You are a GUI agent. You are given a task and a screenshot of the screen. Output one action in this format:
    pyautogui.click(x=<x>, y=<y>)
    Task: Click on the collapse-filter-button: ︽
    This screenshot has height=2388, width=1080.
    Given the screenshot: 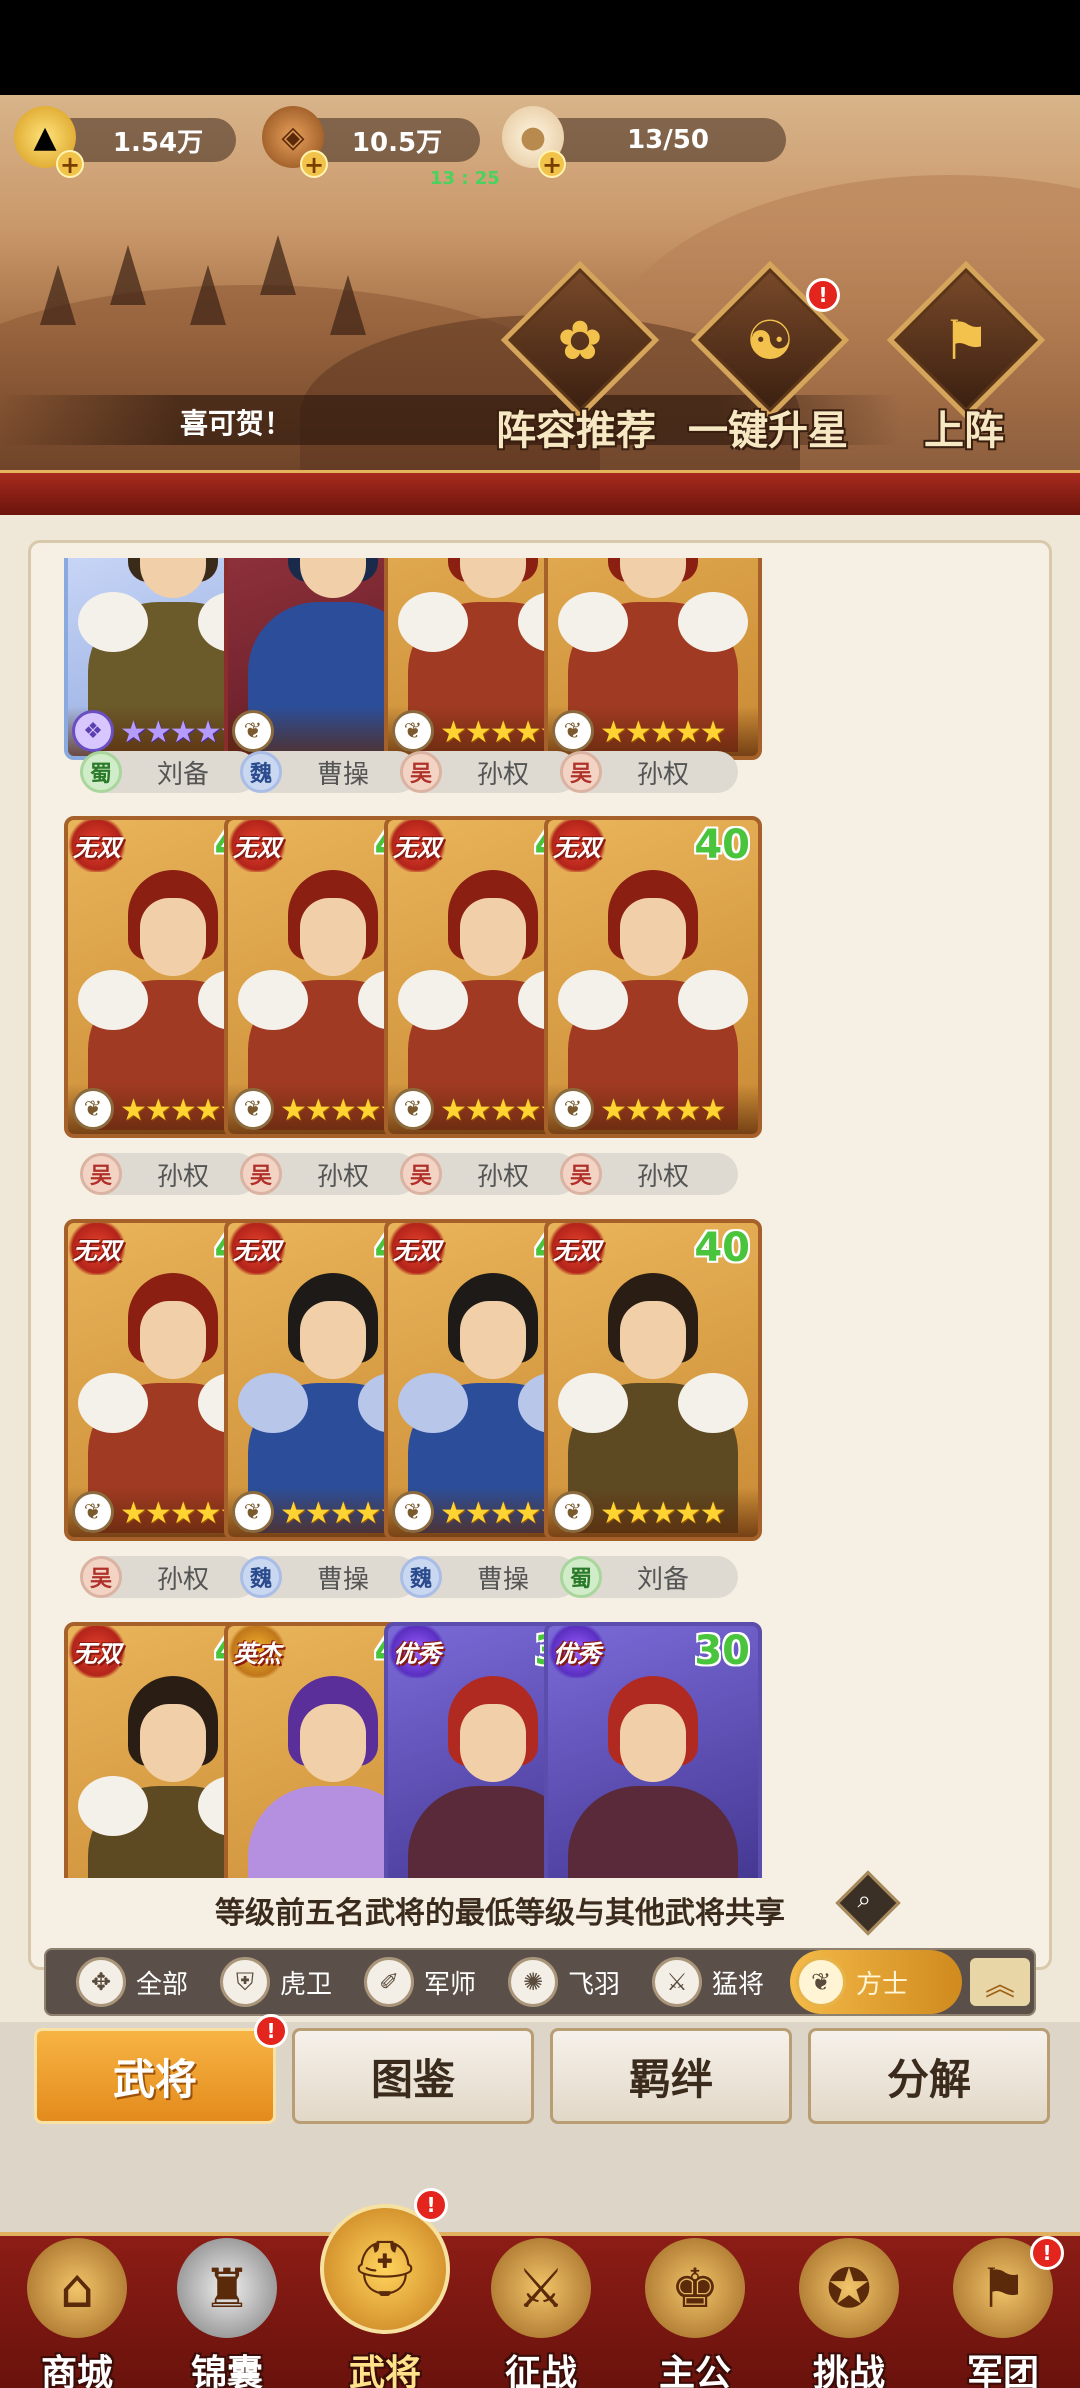 What is the action you would take?
    pyautogui.click(x=1000, y=1982)
    